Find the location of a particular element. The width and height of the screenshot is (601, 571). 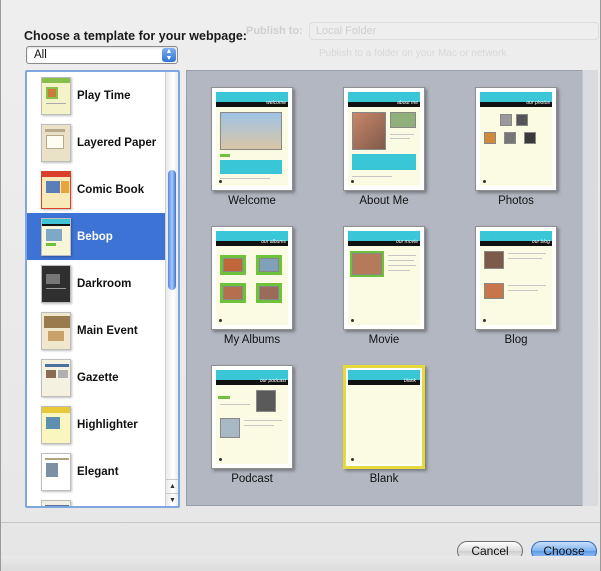

publish-to-field: Local Folder is located at coordinates (453, 31).